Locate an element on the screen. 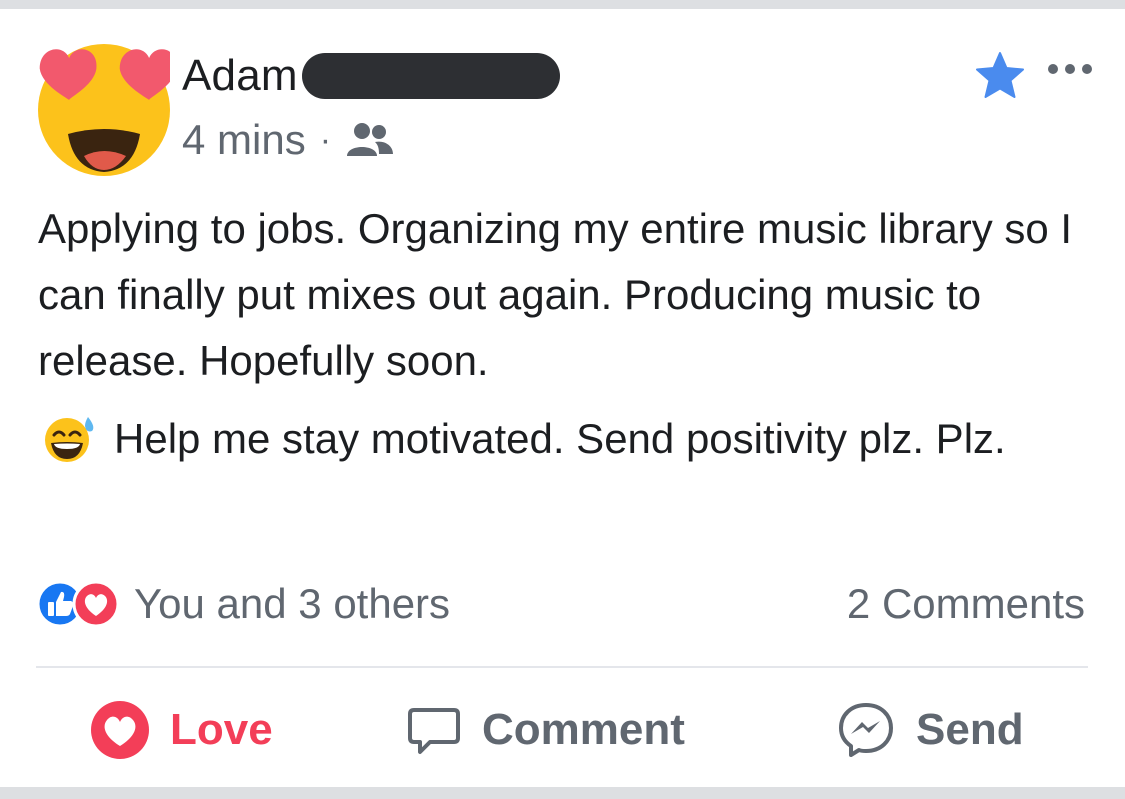  top-separator is located at coordinates (562, 4).